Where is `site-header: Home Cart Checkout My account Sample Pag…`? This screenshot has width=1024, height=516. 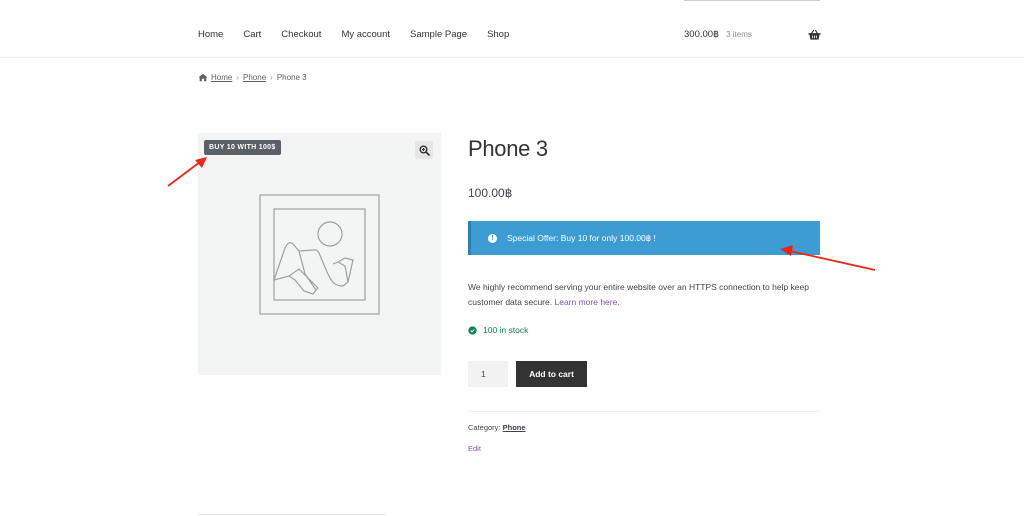 site-header: Home Cart Checkout My account Sample Pag… is located at coordinates (512, 29).